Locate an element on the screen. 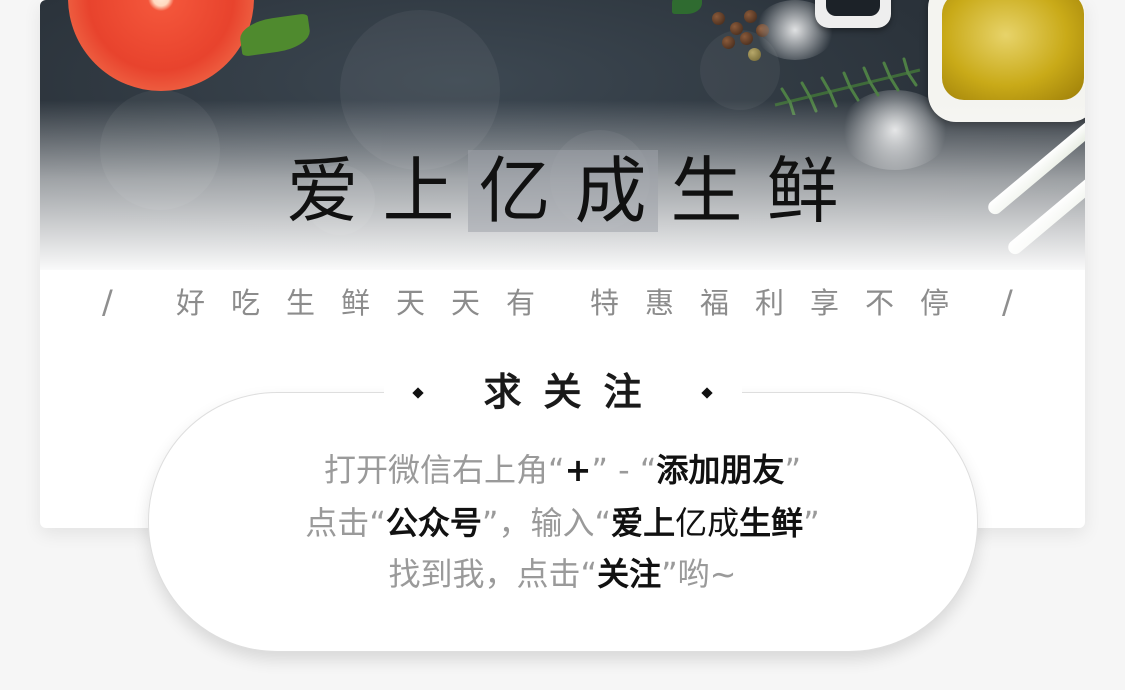 This screenshot has height=690, width=1125. sauce-image is located at coordinates (853, 8).